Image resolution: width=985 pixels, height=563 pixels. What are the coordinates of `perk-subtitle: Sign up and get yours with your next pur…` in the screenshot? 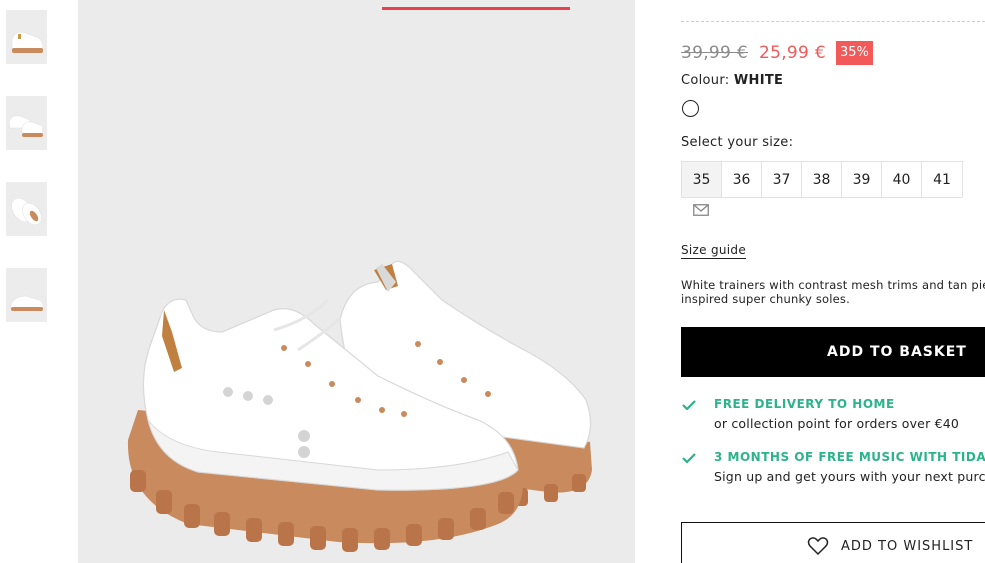 It's located at (849, 476).